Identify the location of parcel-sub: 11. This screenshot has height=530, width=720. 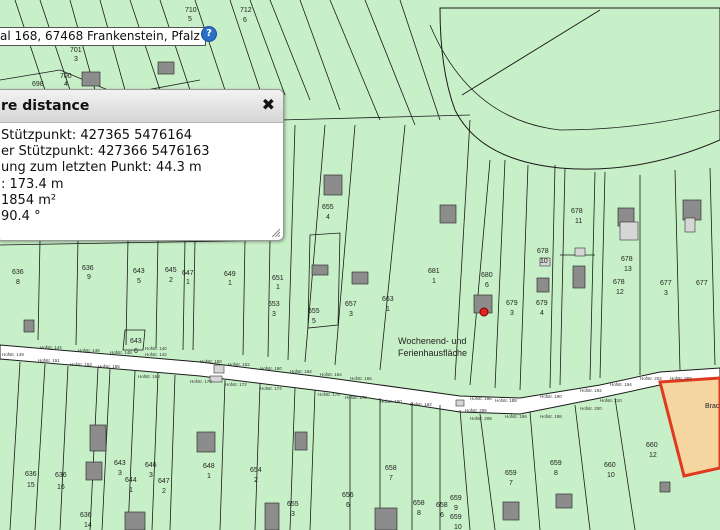
(578, 221).